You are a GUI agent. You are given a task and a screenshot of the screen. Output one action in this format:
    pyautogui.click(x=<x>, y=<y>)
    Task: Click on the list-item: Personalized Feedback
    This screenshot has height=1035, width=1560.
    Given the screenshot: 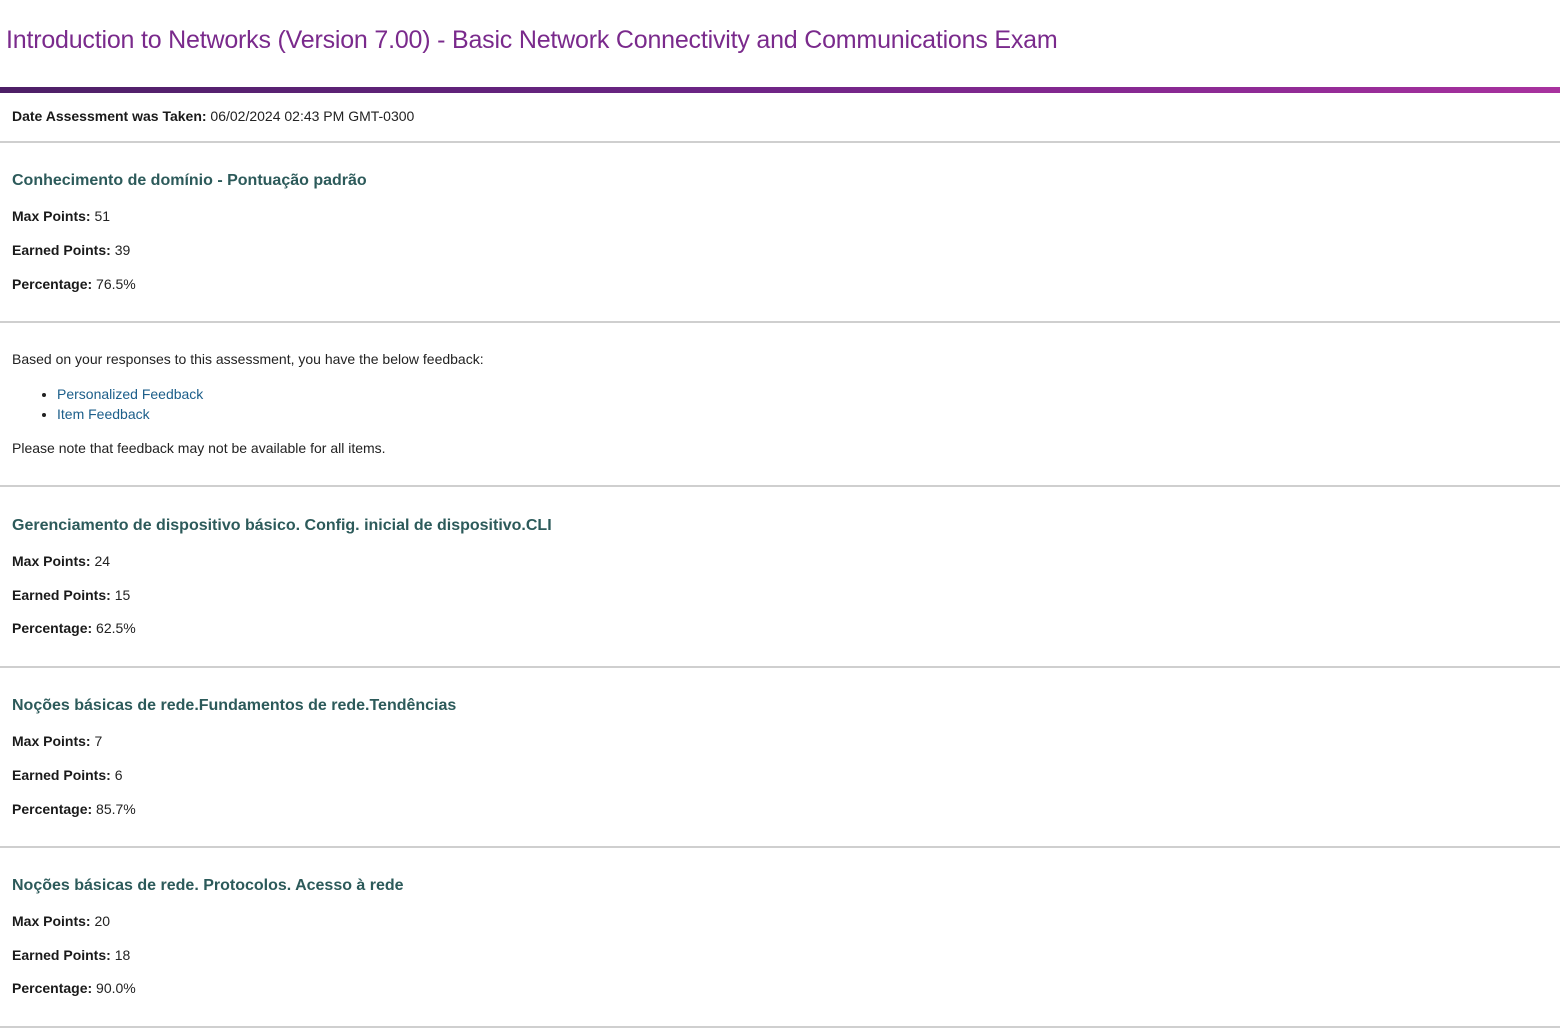 What is the action you would take?
    pyautogui.click(x=130, y=394)
    